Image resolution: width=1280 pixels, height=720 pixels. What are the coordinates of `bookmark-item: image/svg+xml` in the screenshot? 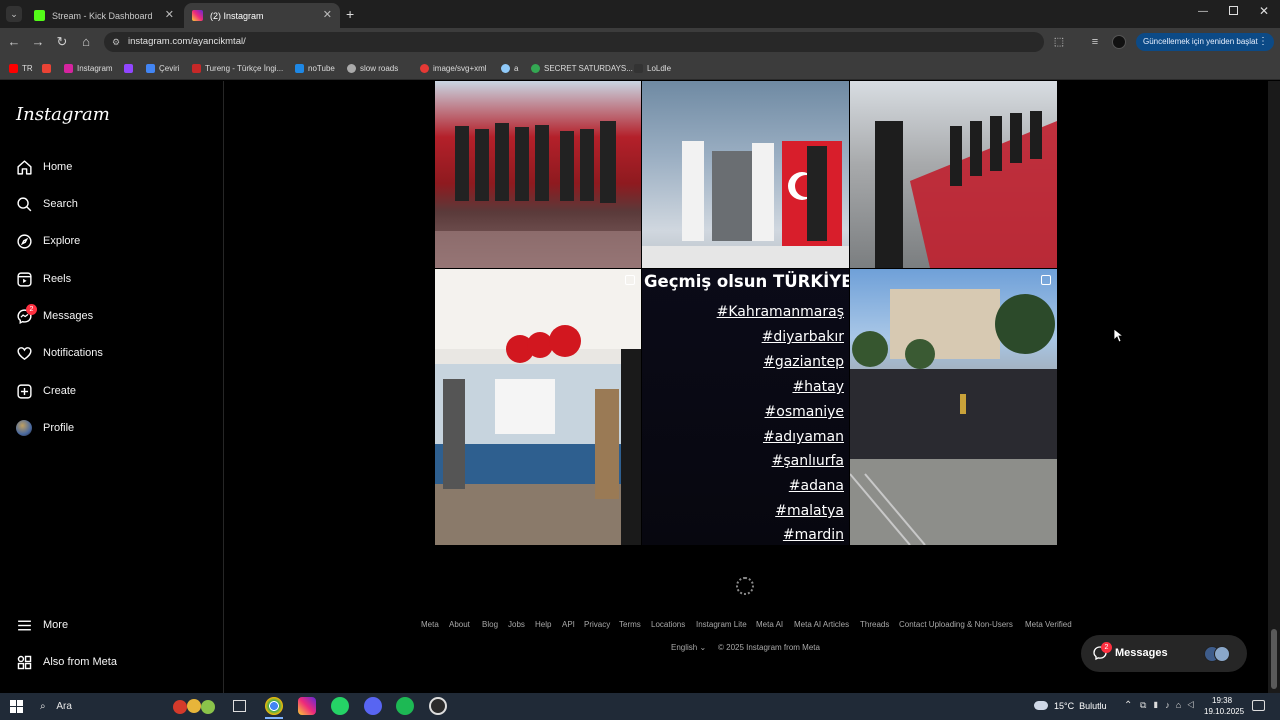 It's located at (453, 68).